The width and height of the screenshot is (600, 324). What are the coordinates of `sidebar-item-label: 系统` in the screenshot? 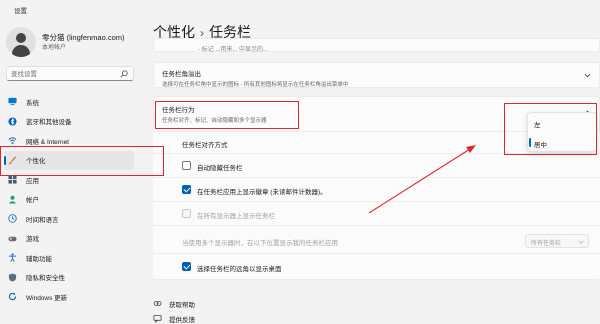 It's located at (32, 103).